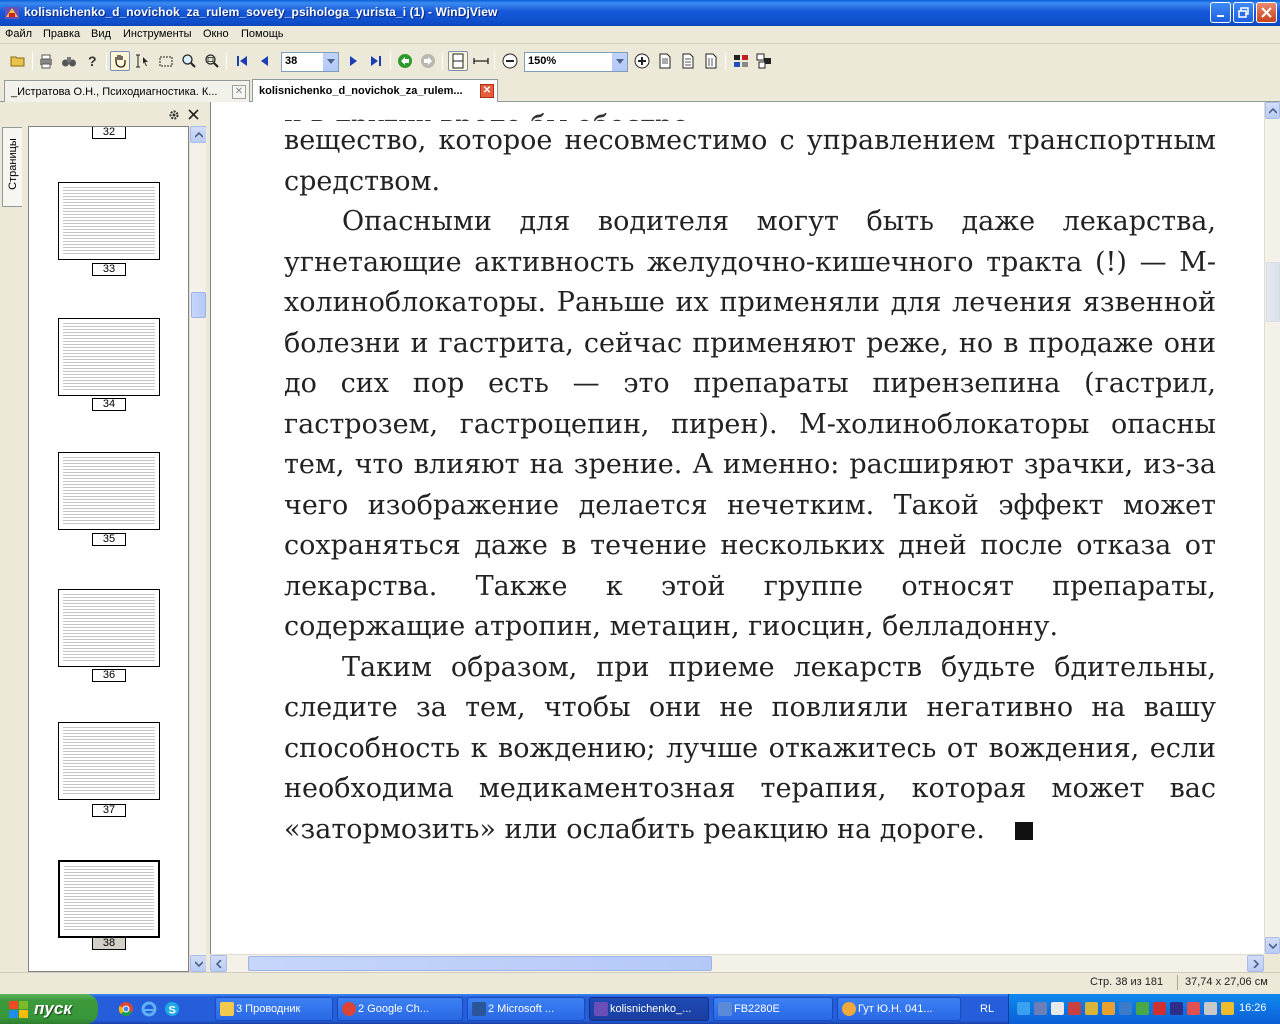  What do you see at coordinates (174, 115) in the screenshot?
I see `gear-icon` at bounding box center [174, 115].